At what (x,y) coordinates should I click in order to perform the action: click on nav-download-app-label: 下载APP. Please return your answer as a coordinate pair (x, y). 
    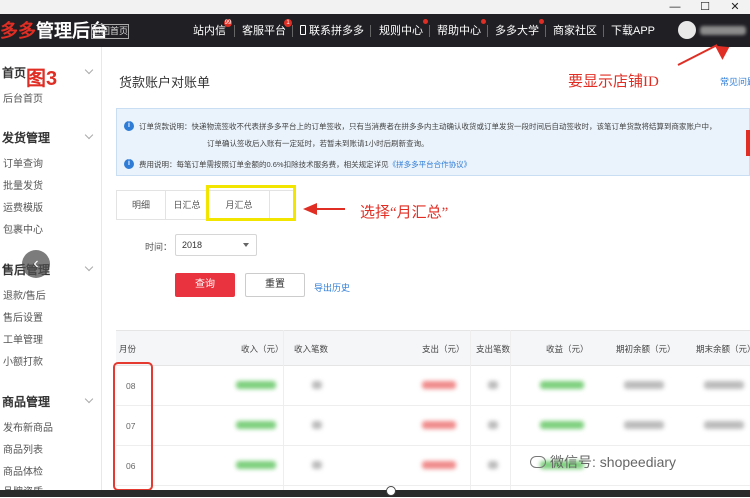
    Looking at the image, I should click on (633, 31).